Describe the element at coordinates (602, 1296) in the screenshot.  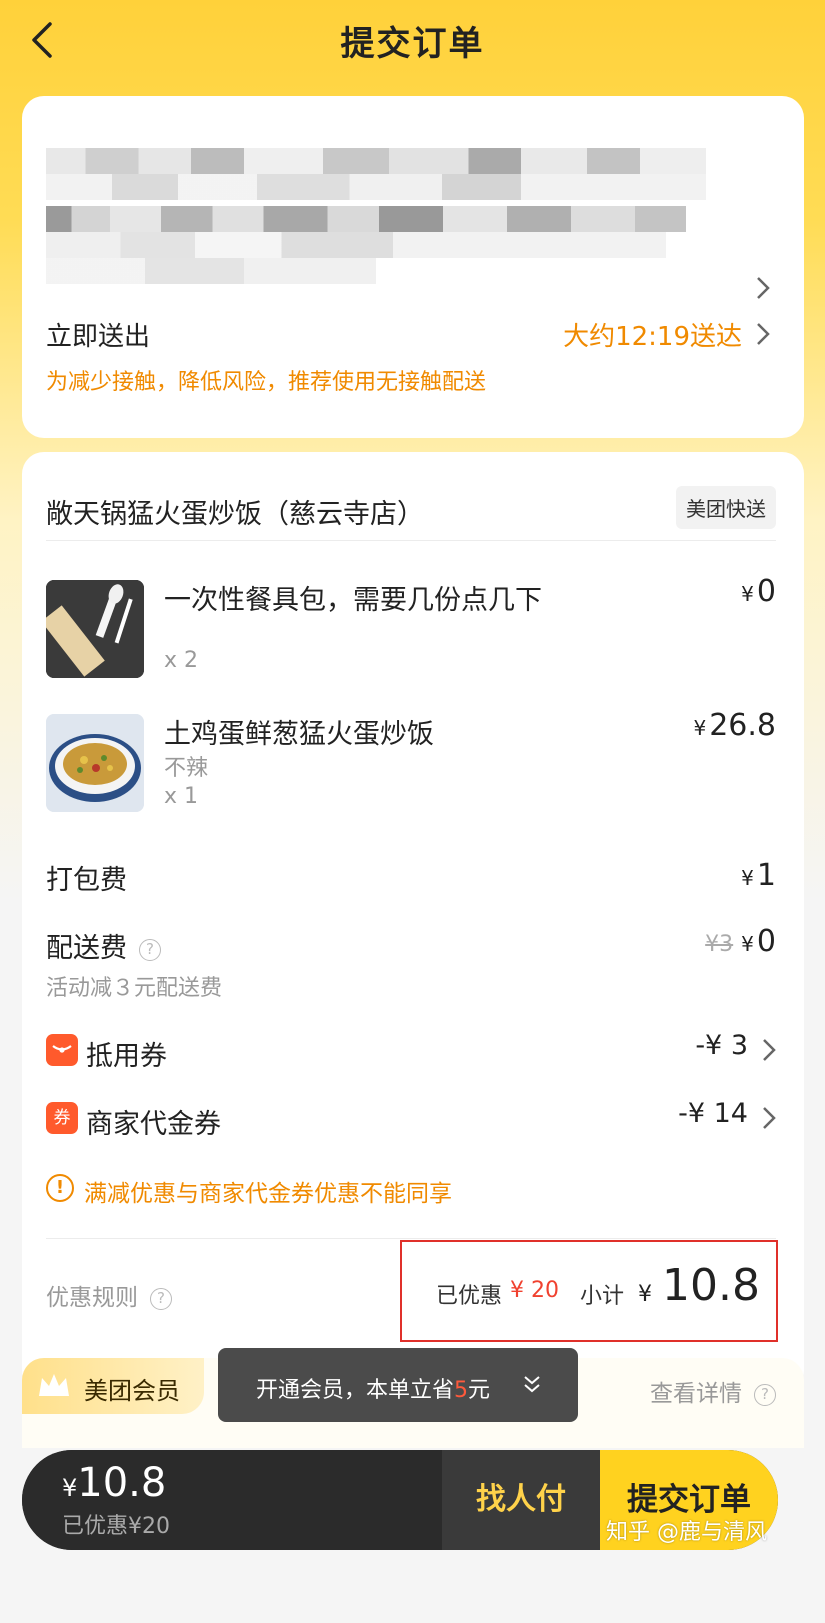
I see `subtotal-label: 小计` at that location.